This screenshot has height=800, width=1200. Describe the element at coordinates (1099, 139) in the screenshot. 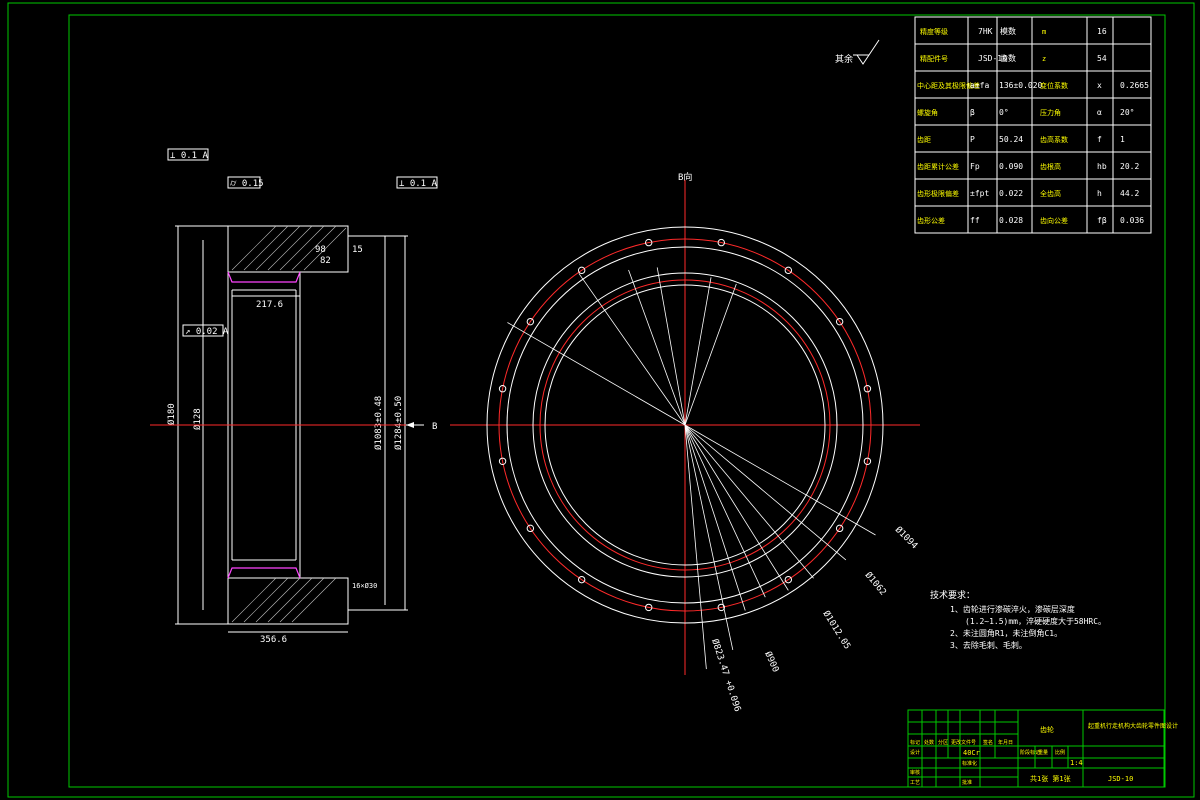

I see `table-cell: f` at that location.